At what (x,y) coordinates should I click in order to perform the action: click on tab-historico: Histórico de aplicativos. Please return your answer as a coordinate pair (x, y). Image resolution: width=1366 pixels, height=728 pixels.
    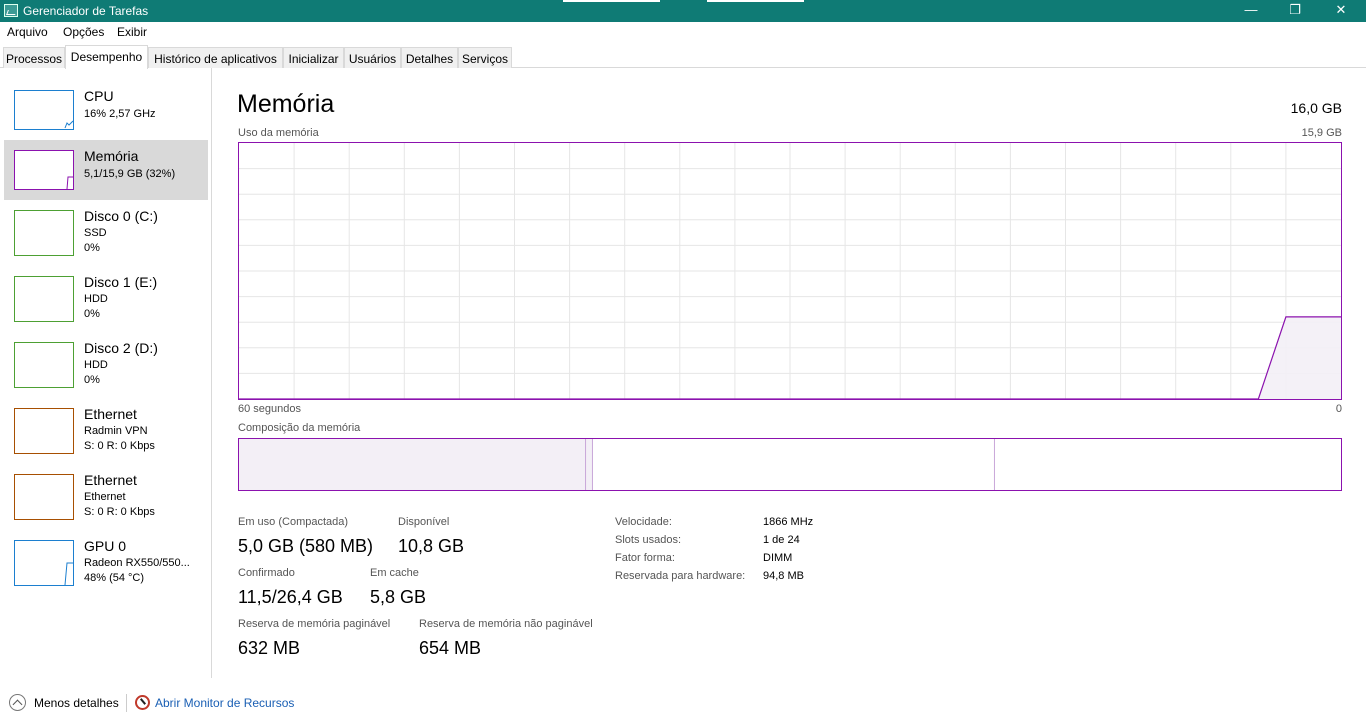
    Looking at the image, I should click on (215, 57).